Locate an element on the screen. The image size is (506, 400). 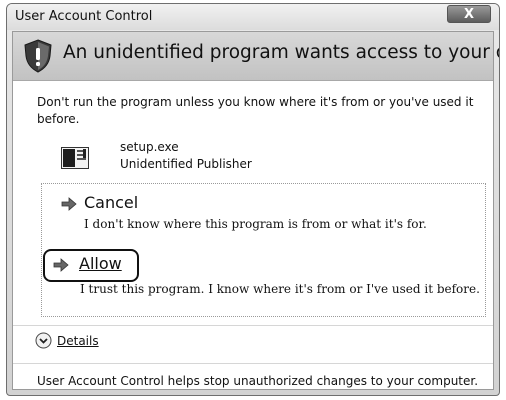
cancel-button: Cancel is located at coordinates (111, 202).